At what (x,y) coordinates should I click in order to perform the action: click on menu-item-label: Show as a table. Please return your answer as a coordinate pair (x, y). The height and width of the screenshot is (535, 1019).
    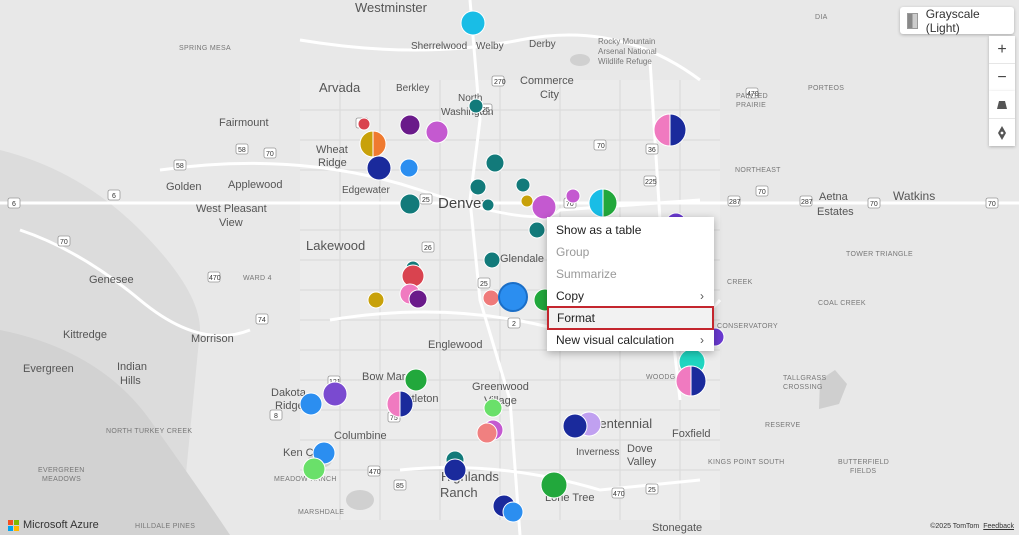
    Looking at the image, I should click on (599, 230).